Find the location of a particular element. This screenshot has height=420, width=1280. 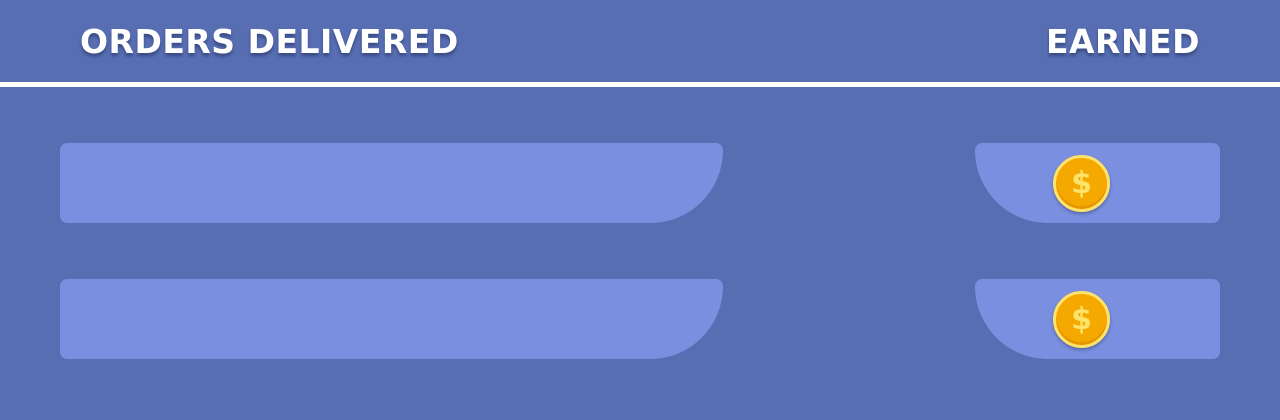

earned-slot-1: $ is located at coordinates (1097, 183).